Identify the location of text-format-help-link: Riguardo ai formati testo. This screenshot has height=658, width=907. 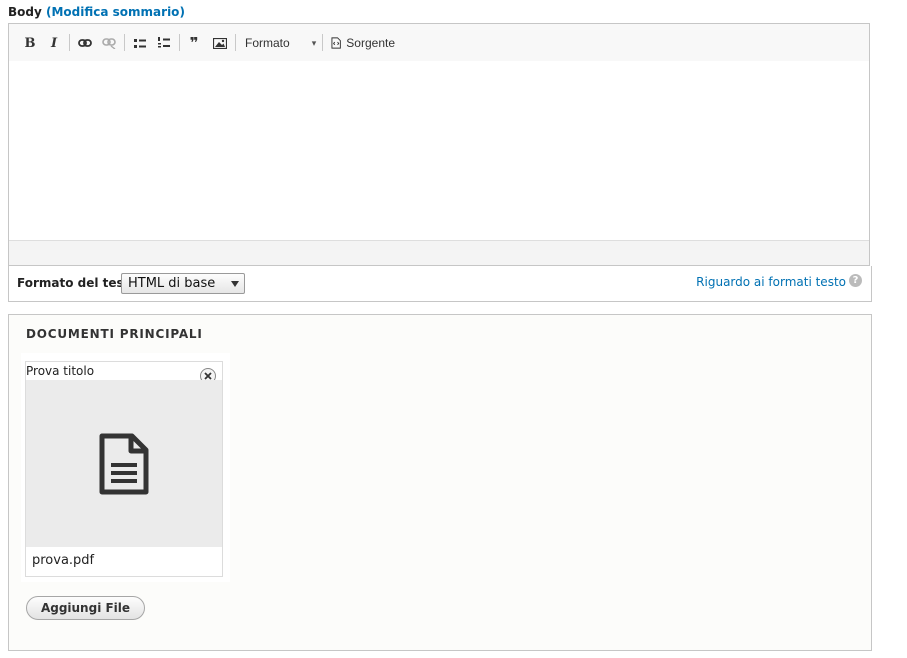
(771, 282).